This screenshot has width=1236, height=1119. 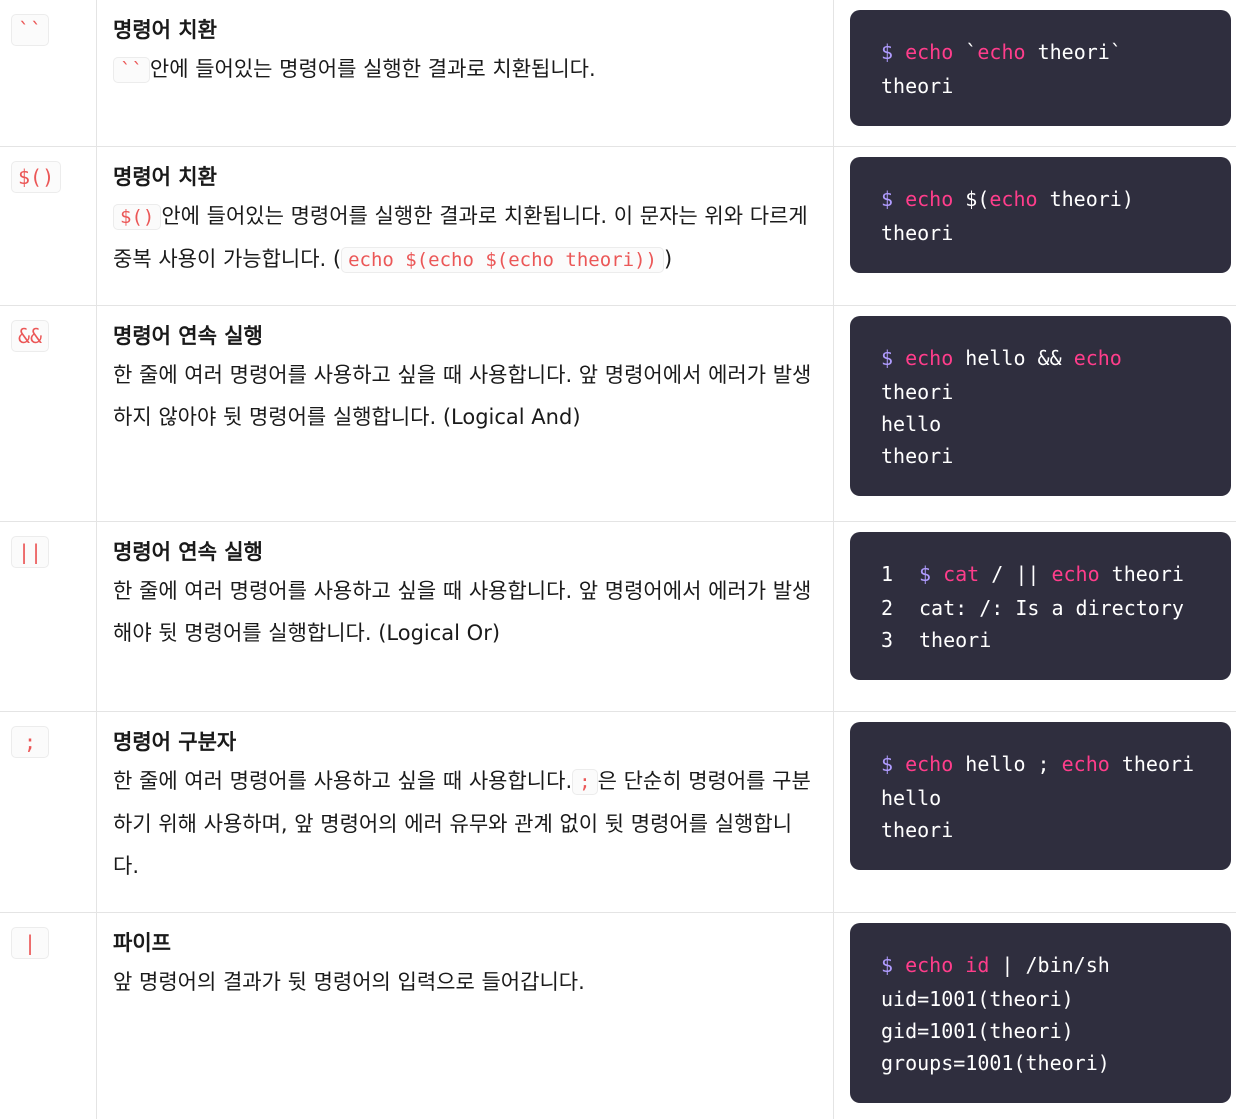 I want to click on code-line: $ echo hello && echo, so click(x=1040, y=358).